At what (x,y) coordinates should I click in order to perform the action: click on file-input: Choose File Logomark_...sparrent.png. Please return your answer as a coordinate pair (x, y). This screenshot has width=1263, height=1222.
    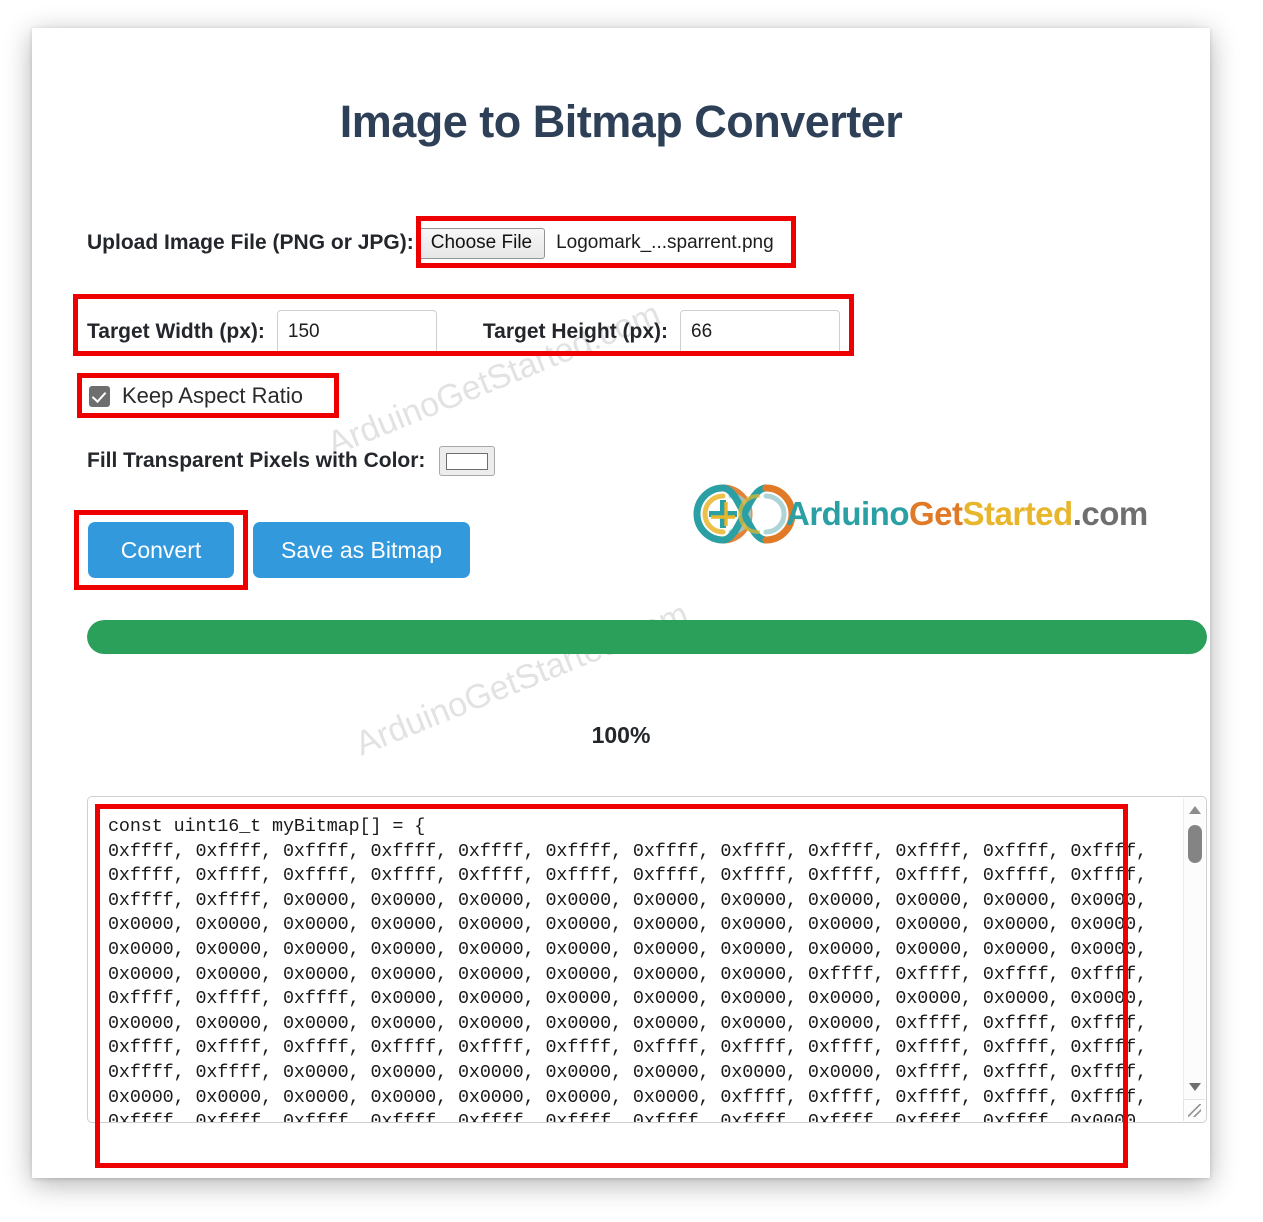
    Looking at the image, I should click on (595, 243).